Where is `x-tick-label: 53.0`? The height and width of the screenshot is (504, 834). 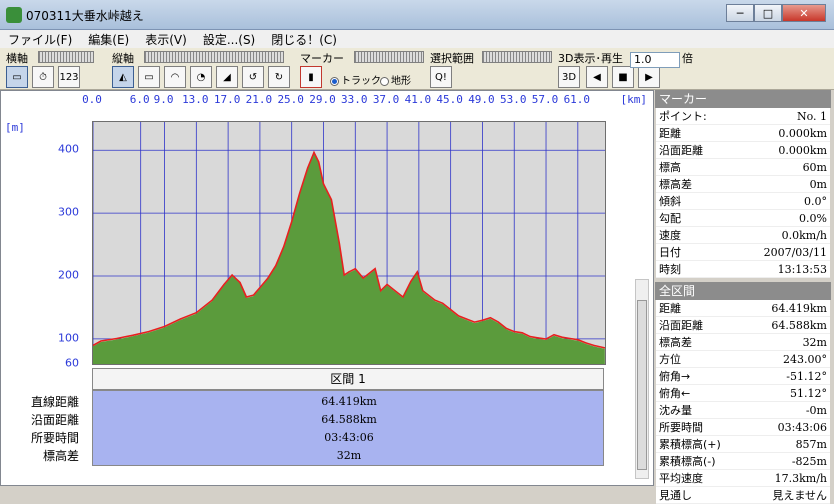
x-tick-label: 53.0 is located at coordinates (513, 99).